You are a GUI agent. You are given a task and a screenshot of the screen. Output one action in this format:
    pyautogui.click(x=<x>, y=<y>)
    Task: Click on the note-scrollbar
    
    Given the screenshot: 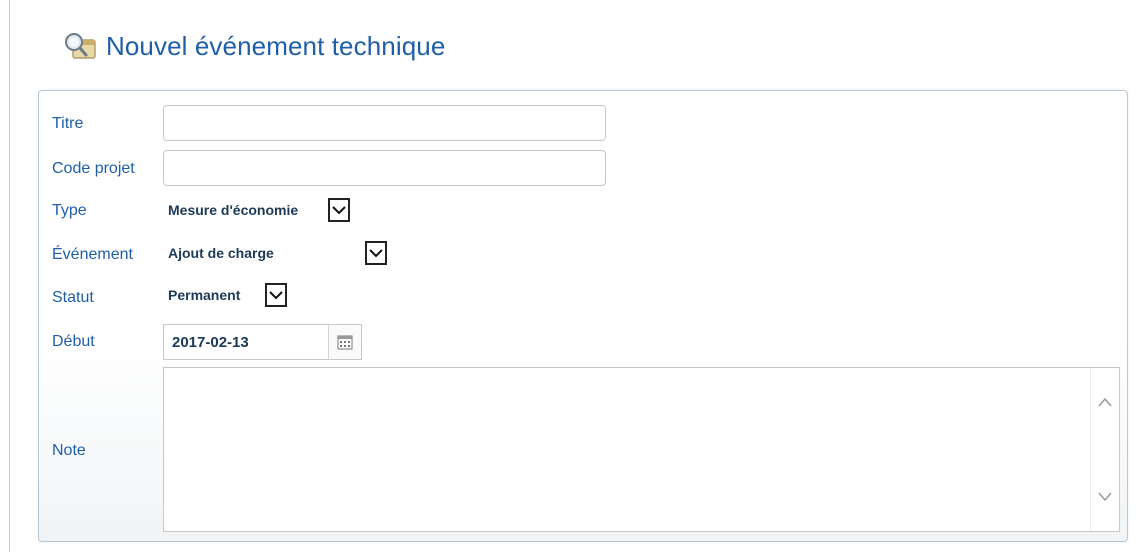 What is the action you would take?
    pyautogui.click(x=1104, y=449)
    